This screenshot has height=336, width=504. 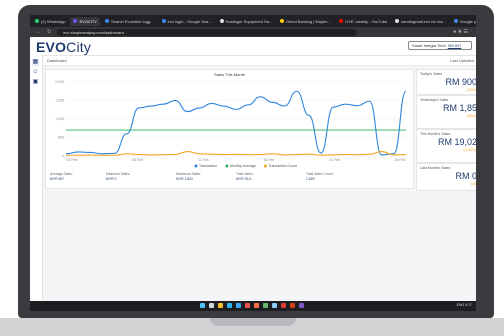 What do you see at coordinates (57, 179) in the screenshot?
I see `stat-value: MYR 657` at bounding box center [57, 179].